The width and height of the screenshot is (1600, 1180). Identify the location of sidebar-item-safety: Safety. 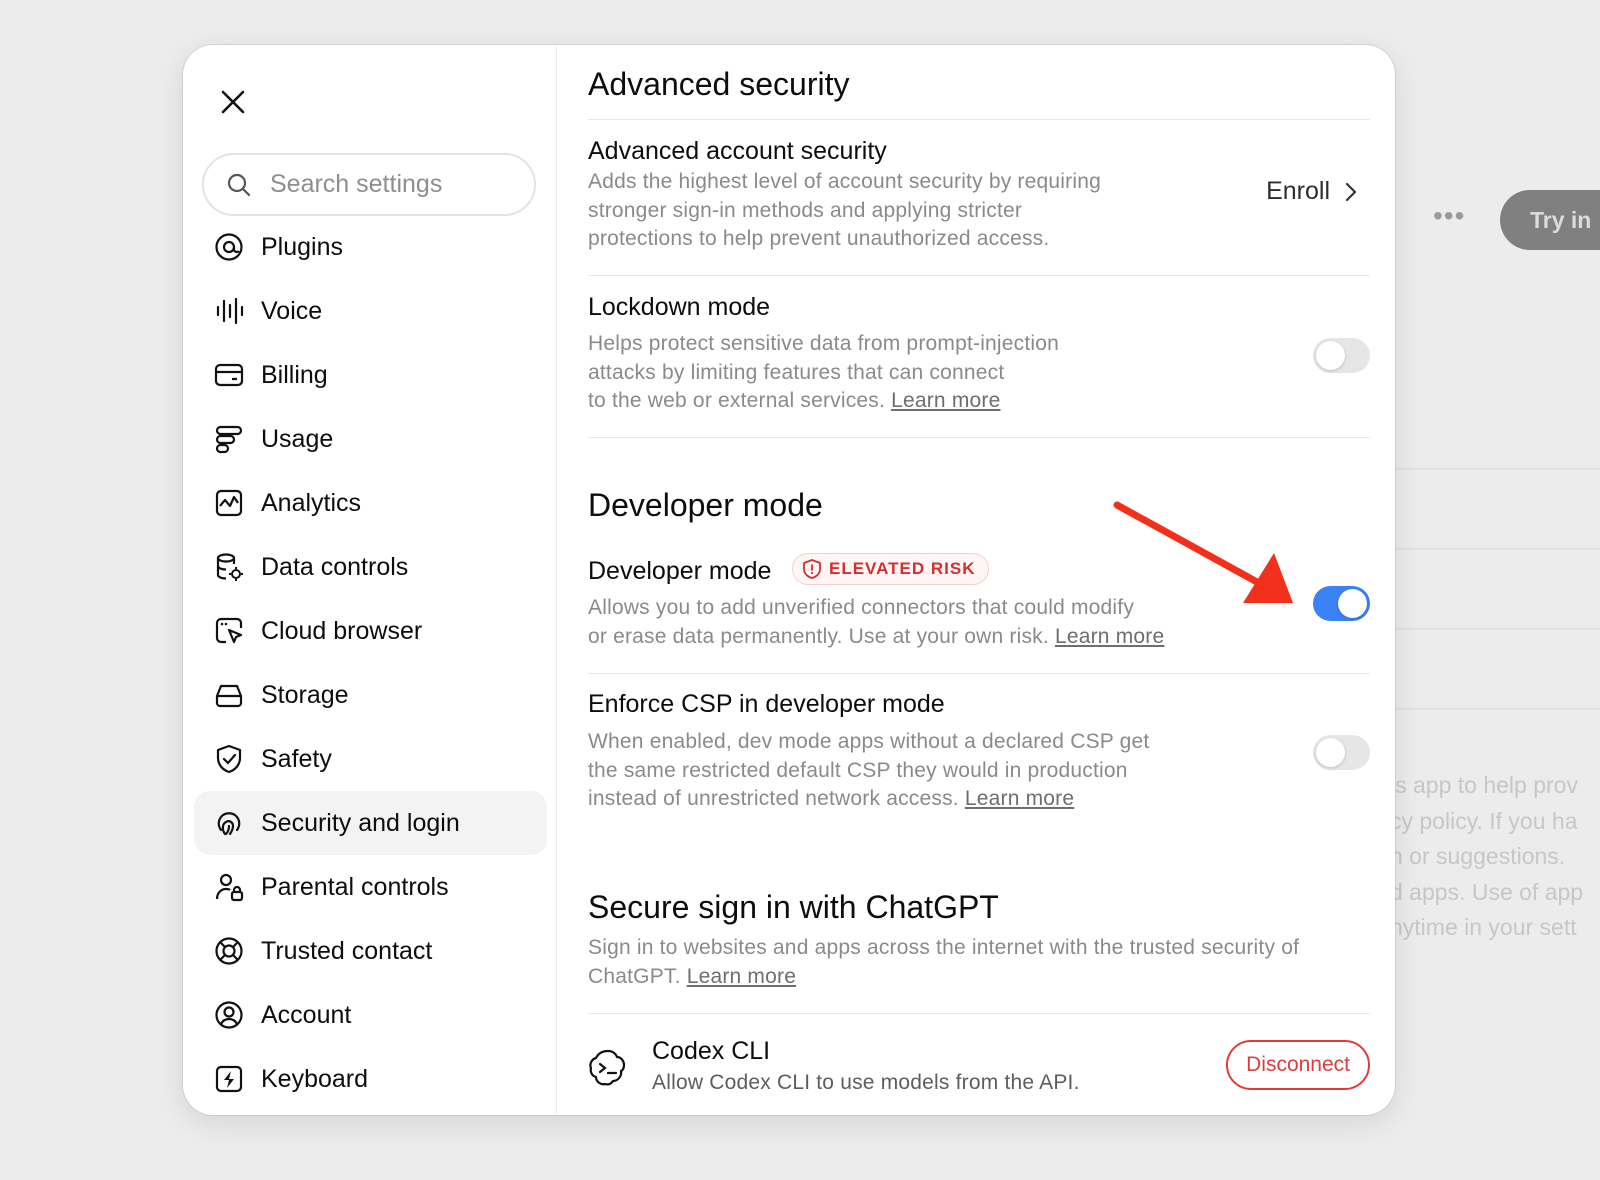
(370, 759).